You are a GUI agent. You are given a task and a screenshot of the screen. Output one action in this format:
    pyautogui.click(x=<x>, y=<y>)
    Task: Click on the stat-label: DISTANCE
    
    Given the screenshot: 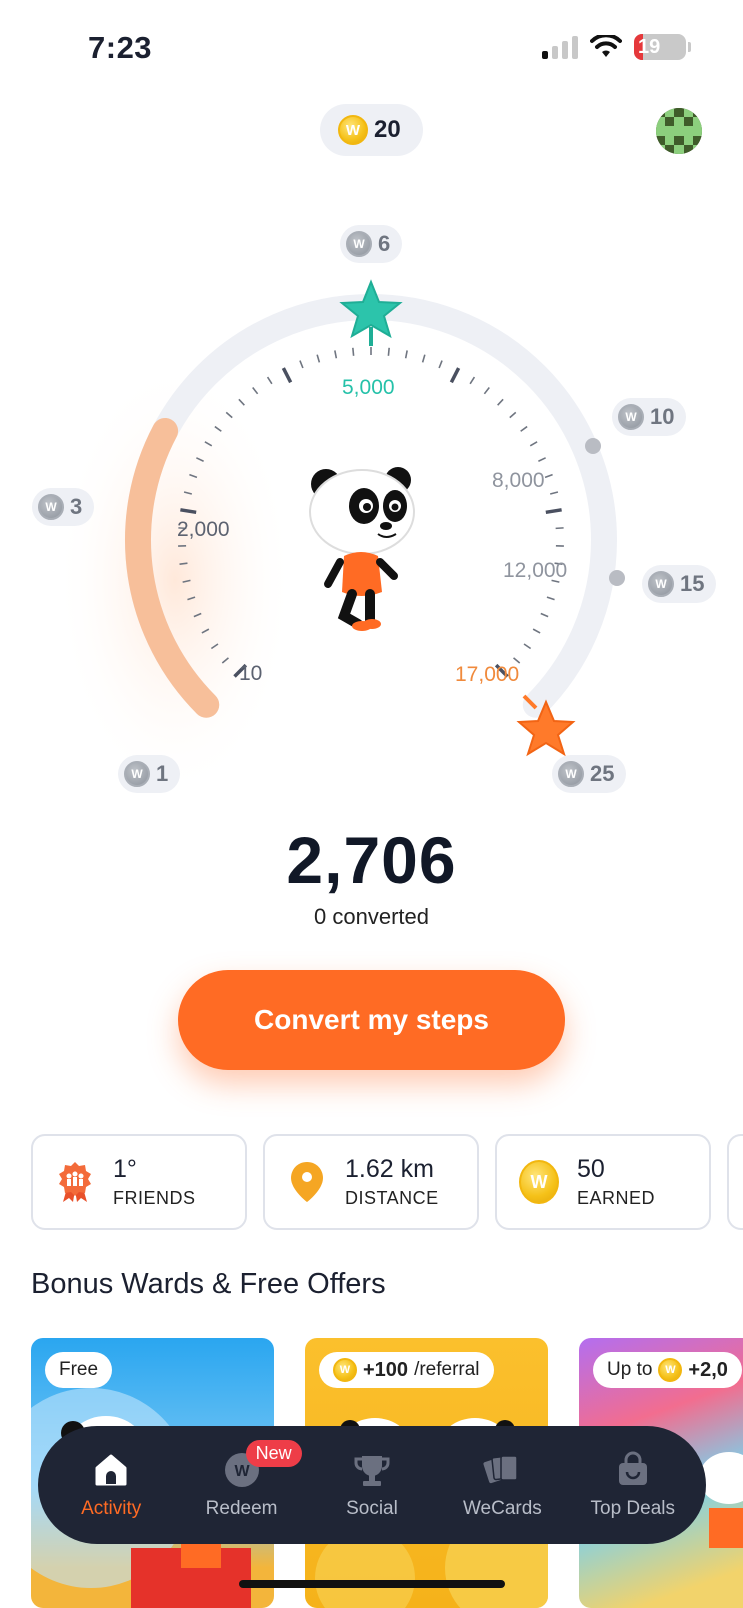 What is the action you would take?
    pyautogui.click(x=392, y=1198)
    